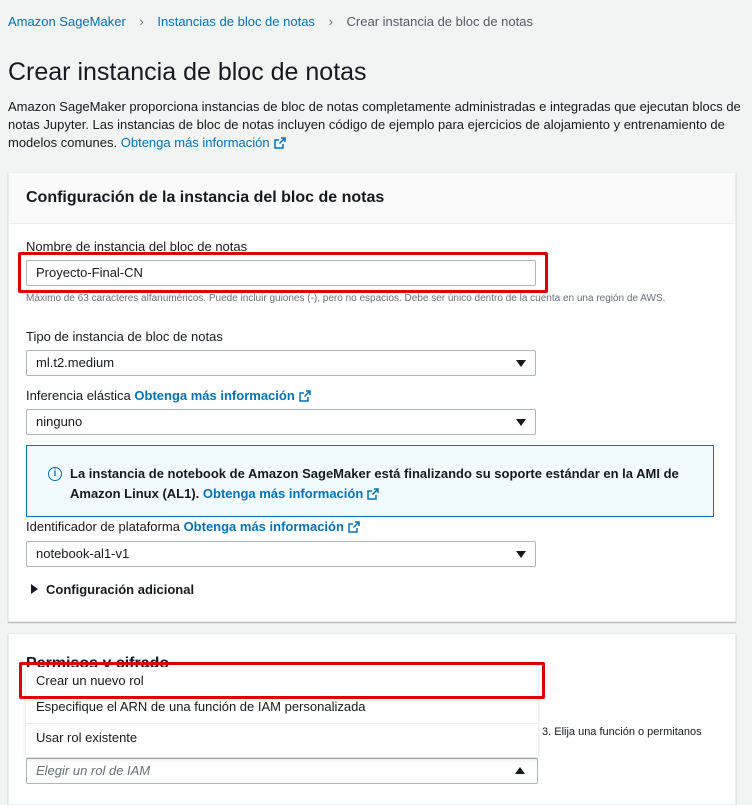 This screenshot has height=805, width=752. Describe the element at coordinates (137, 246) in the screenshot. I see `notebook-name-label: Nombre de instancia del bloc de notas` at that location.